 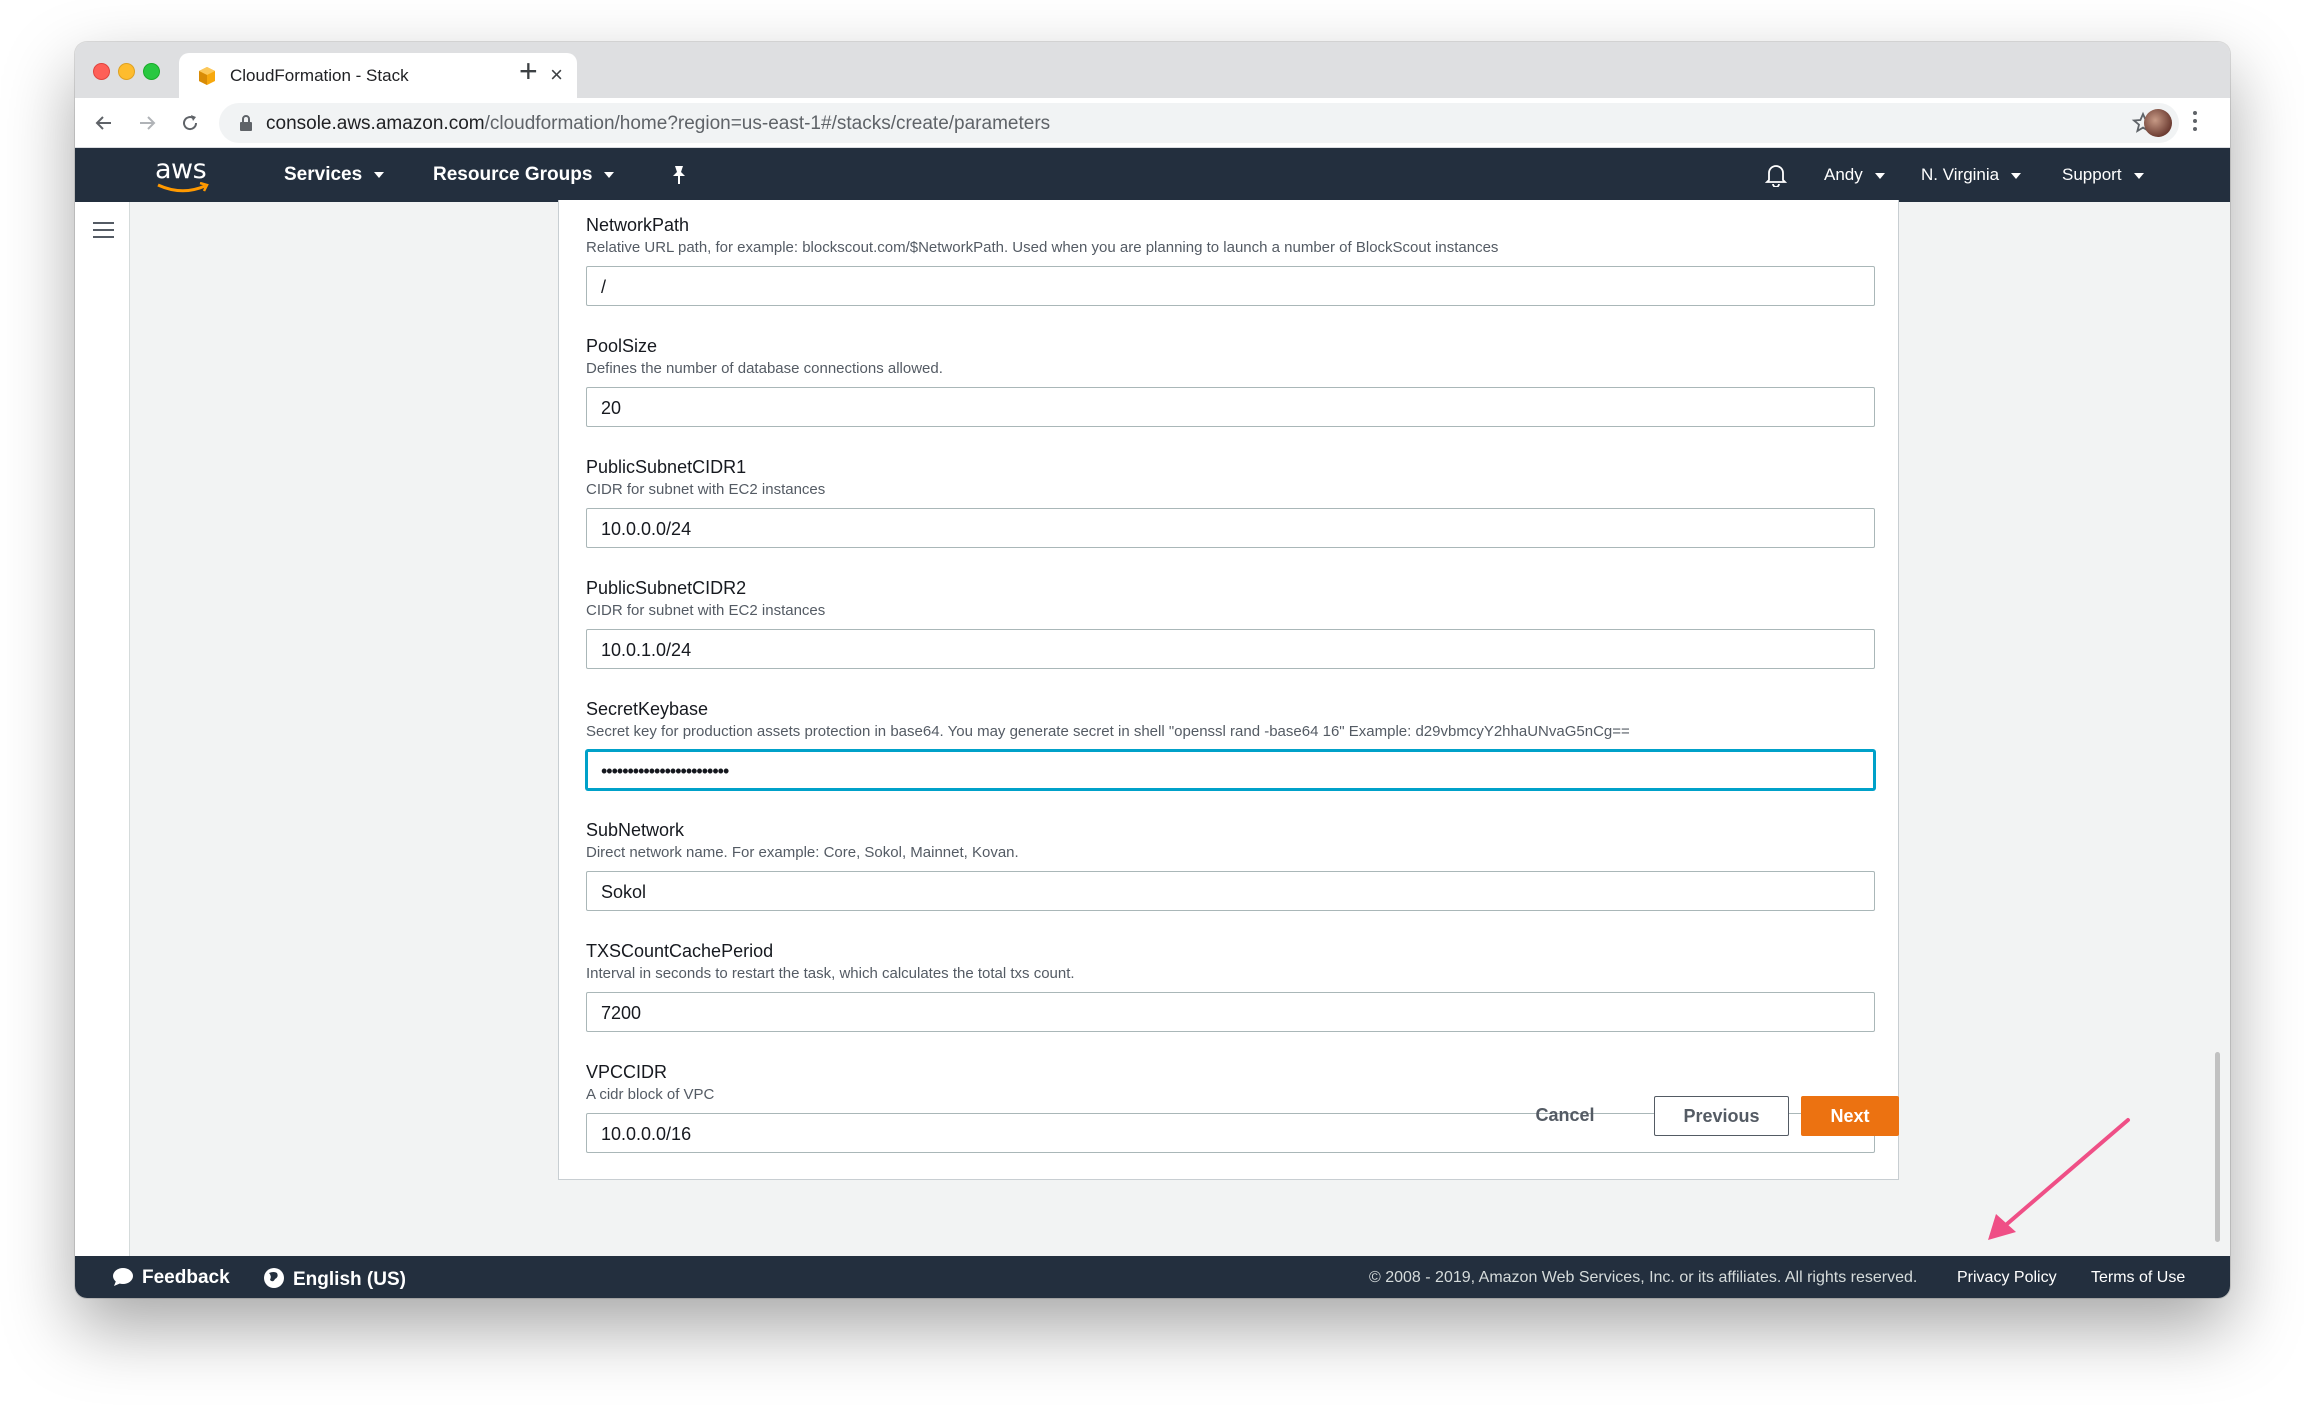 What do you see at coordinates (638, 225) in the screenshot?
I see `field-label: NetworkPath` at bounding box center [638, 225].